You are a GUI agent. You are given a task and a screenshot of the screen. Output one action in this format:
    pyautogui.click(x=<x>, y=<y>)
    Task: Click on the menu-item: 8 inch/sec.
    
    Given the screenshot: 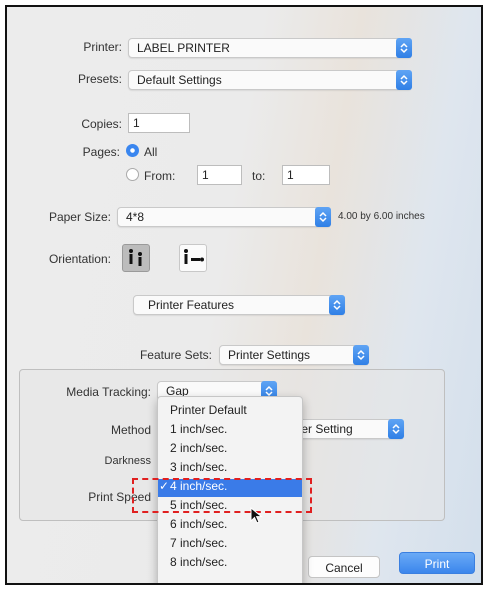 What is the action you would take?
    pyautogui.click(x=230, y=564)
    